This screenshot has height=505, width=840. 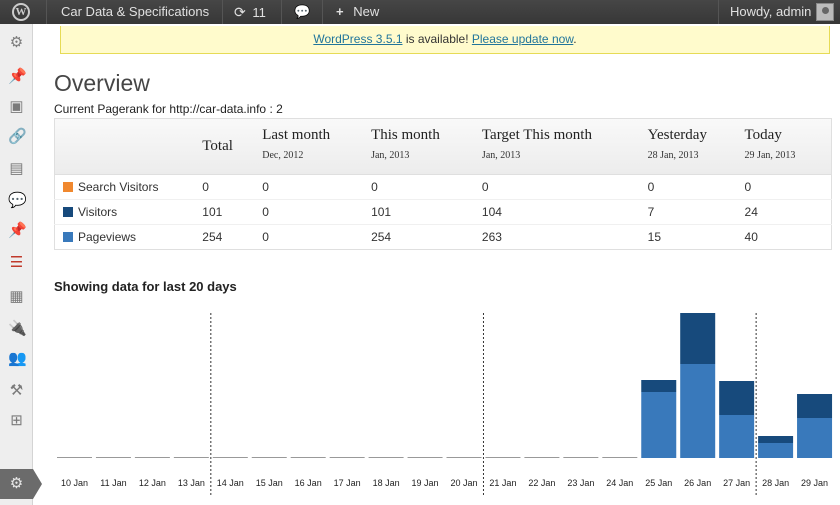 I want to click on plugins-plug-icon: 🔌, so click(x=17, y=328).